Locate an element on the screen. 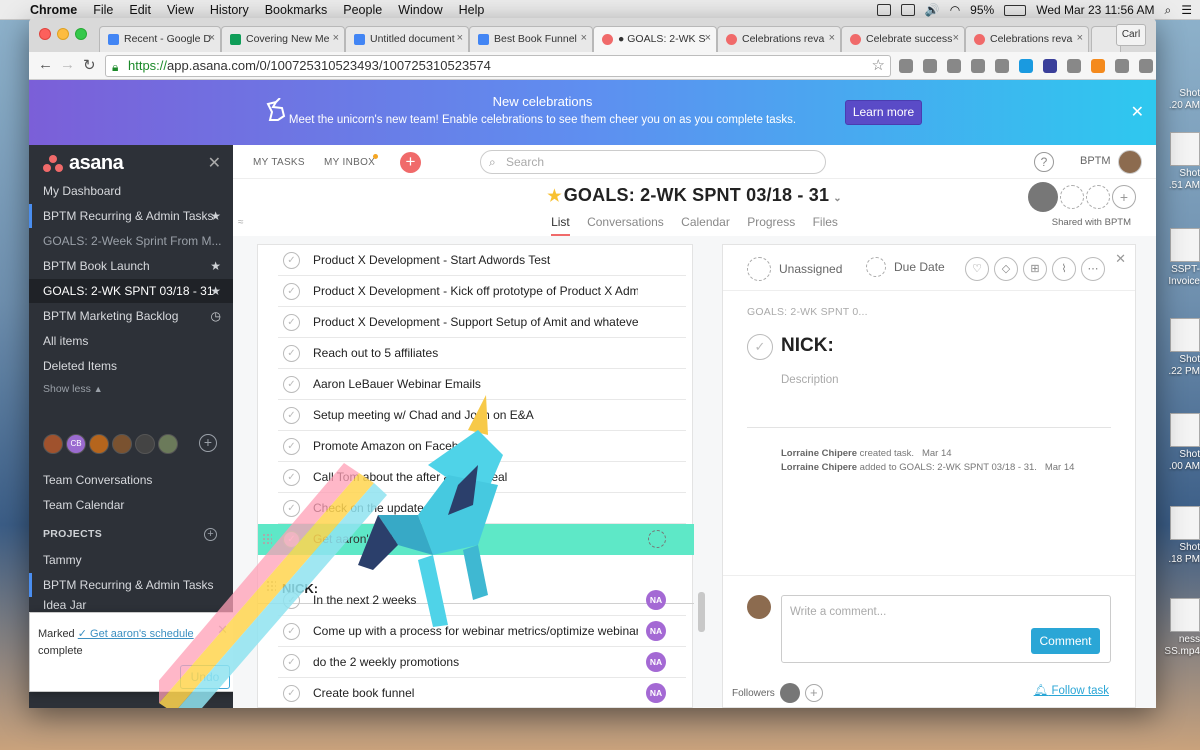 The image size is (1200, 750). detail-task-title: NICK: is located at coordinates (807, 346).